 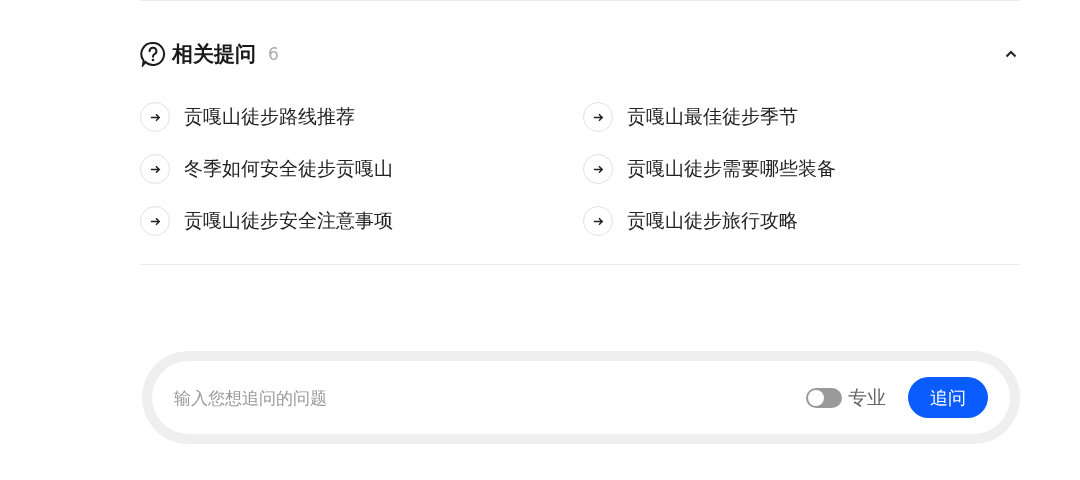 What do you see at coordinates (273, 54) in the screenshot?
I see `question-count: 6` at bounding box center [273, 54].